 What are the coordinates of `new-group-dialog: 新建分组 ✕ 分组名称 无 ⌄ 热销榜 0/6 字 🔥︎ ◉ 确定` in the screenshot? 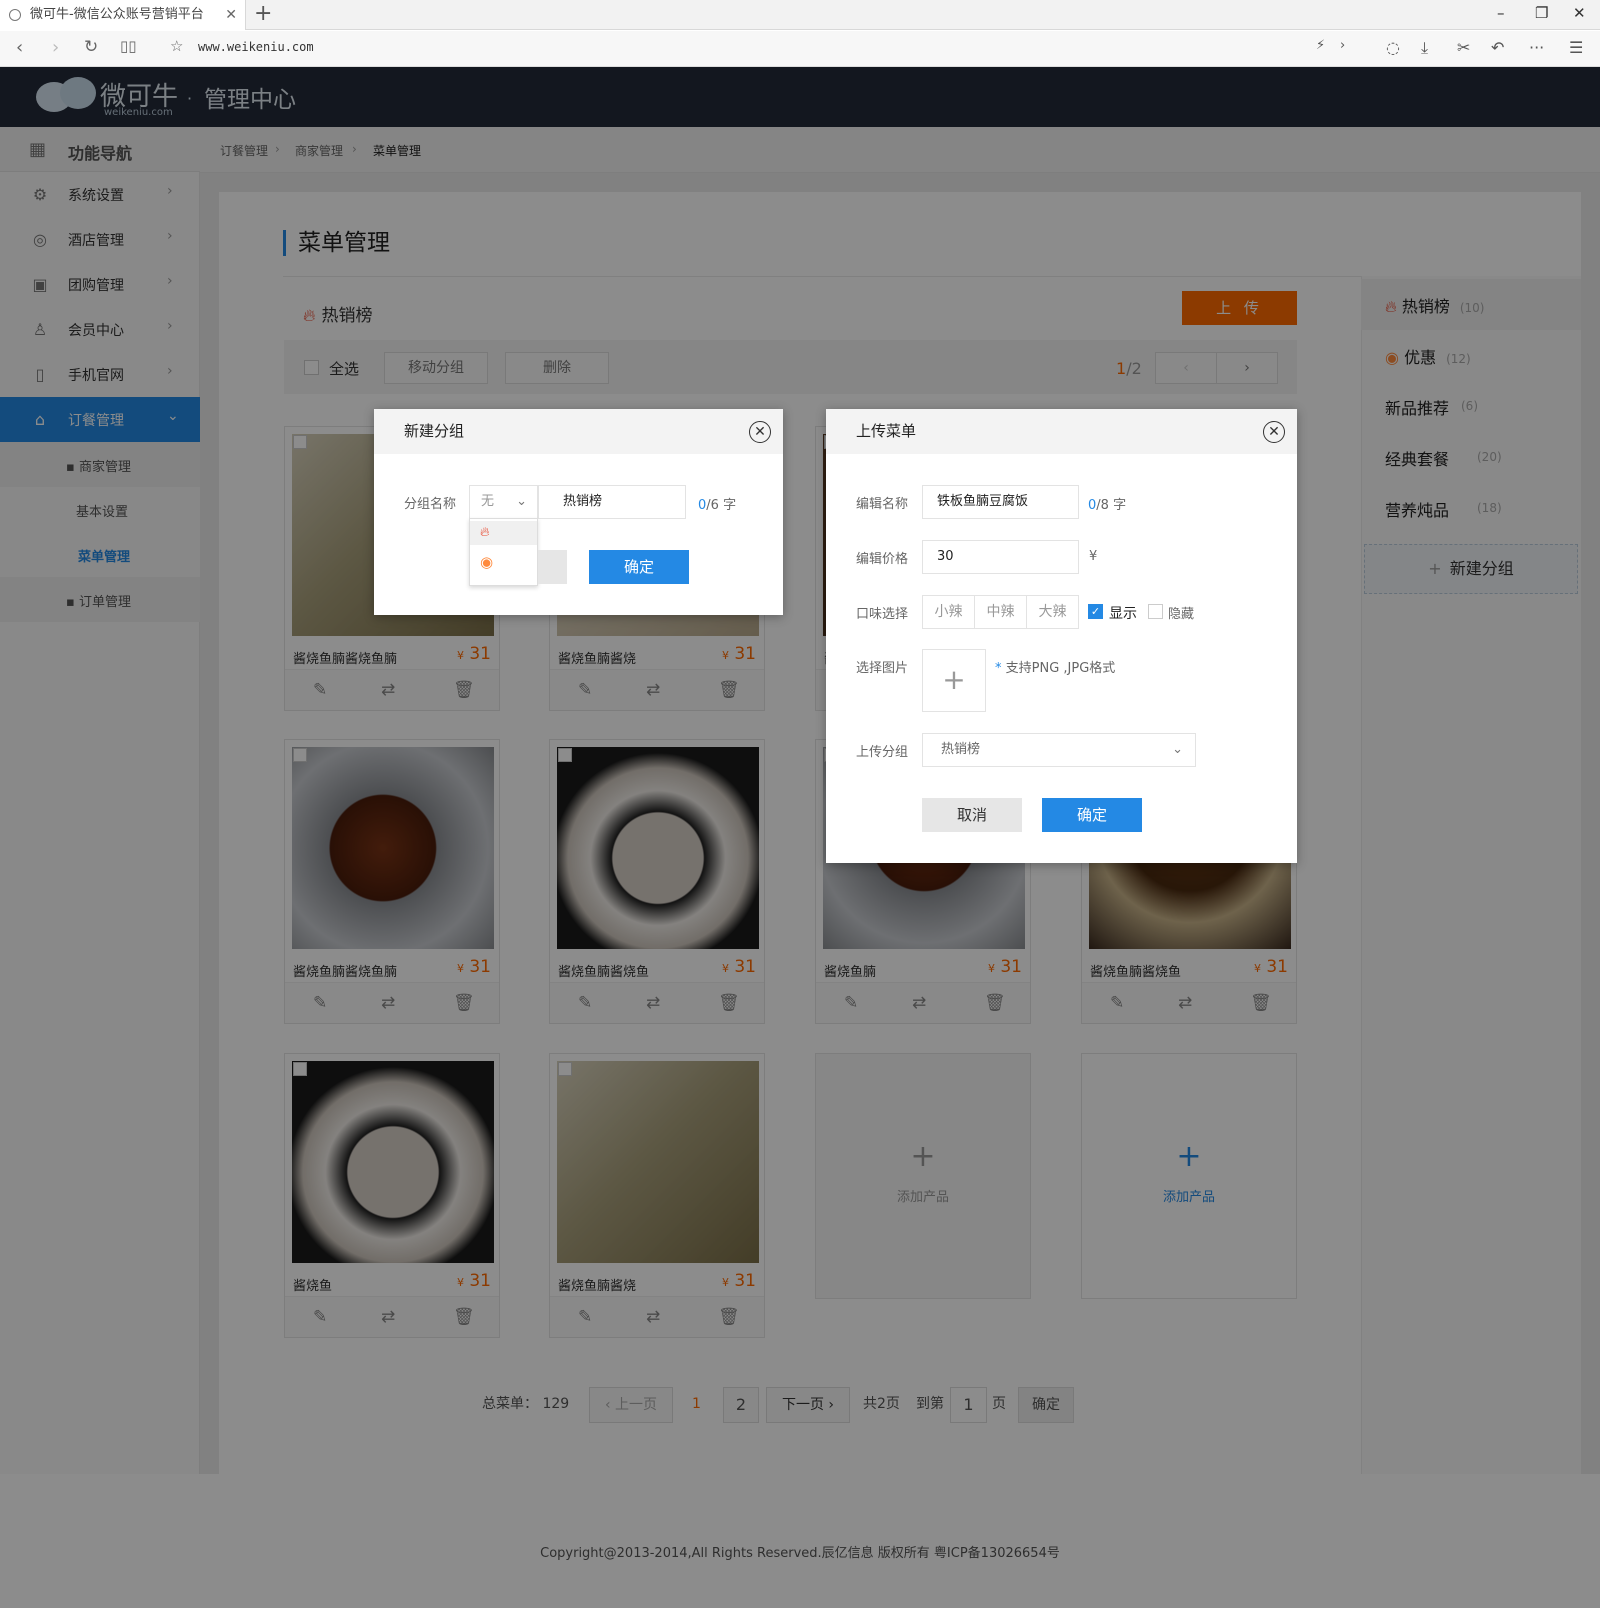 It's located at (578, 512).